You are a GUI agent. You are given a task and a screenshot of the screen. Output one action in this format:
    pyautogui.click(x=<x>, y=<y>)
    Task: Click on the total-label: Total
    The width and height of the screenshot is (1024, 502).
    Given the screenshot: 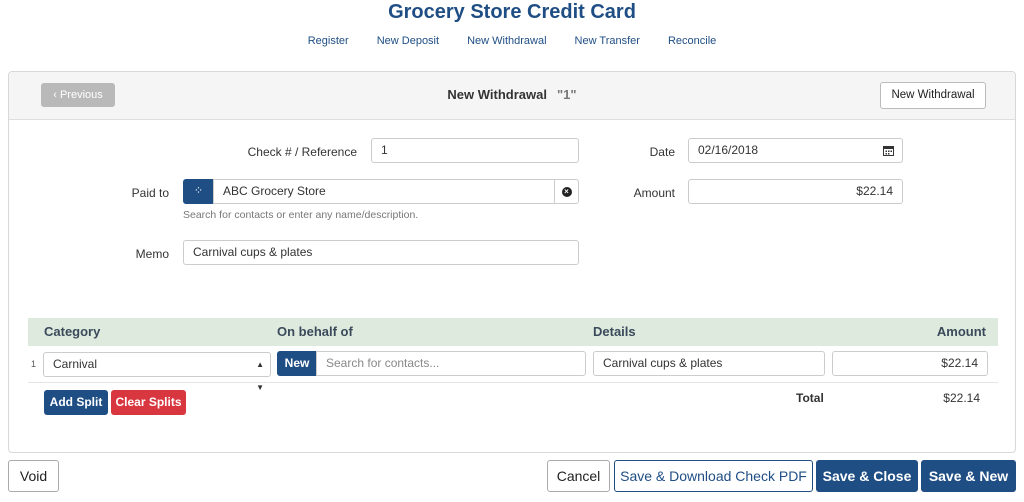 What is the action you would take?
    pyautogui.click(x=810, y=398)
    